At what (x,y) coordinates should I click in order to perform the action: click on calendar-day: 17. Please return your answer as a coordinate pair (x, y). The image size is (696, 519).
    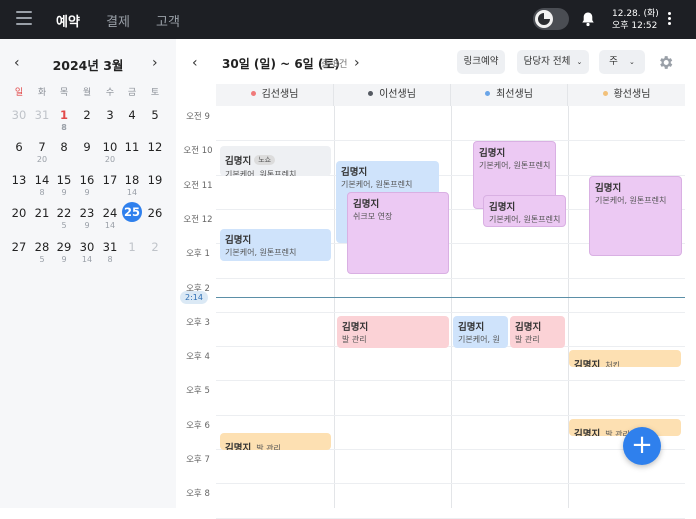
    Looking at the image, I should click on (110, 180).